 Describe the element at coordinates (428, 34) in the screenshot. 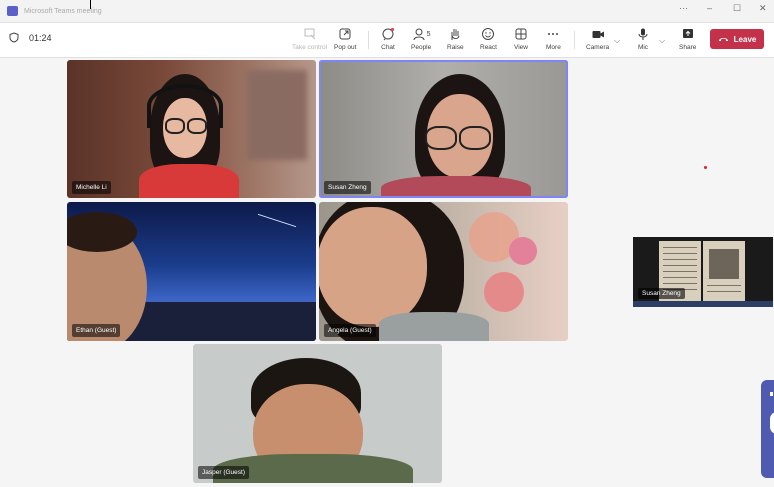

I see `people-count: 5` at that location.